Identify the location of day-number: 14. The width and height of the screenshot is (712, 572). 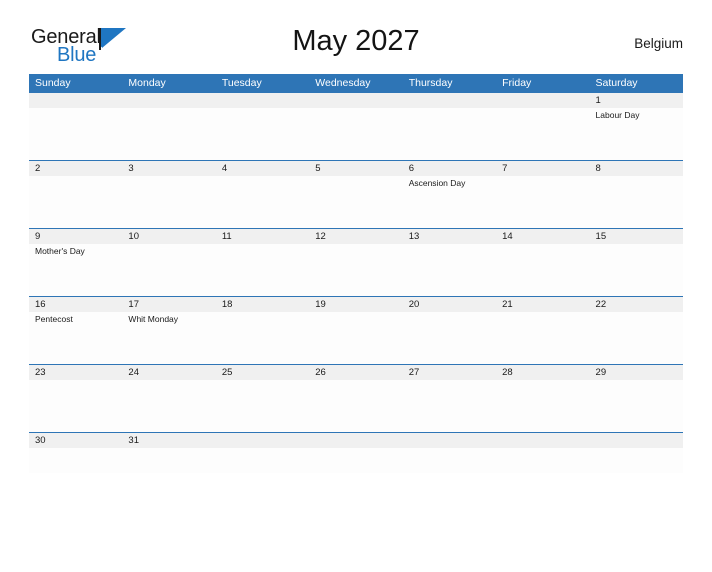
(543, 236).